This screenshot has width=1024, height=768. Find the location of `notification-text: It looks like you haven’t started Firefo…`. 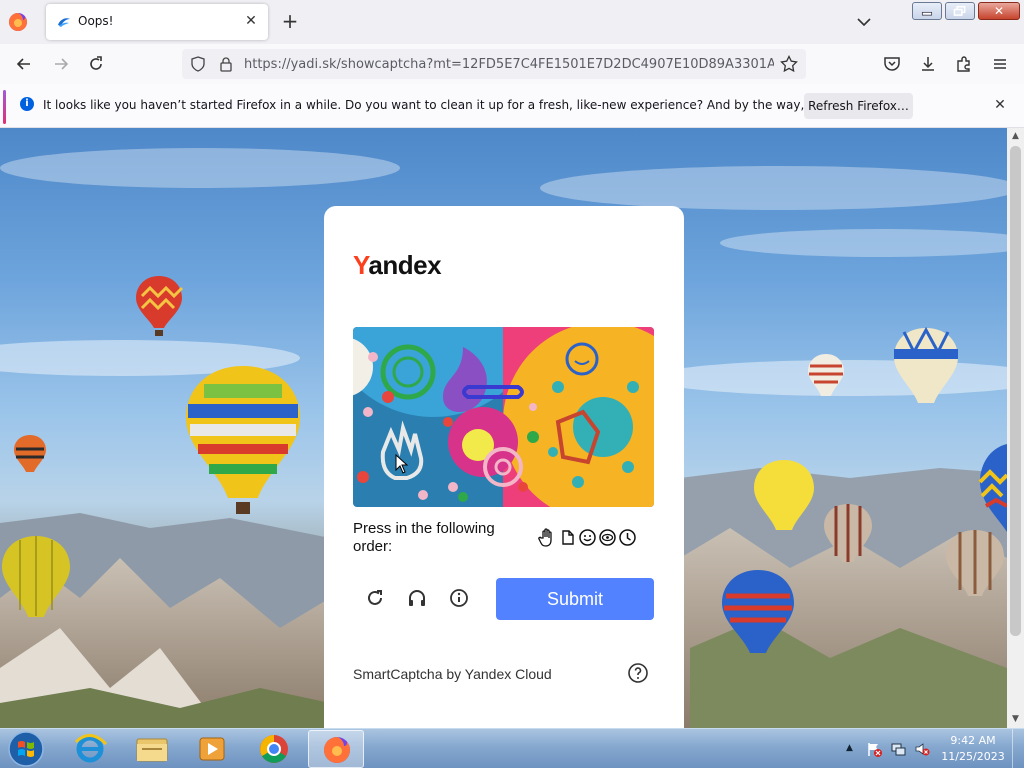

notification-text: It looks like you haven’t started Firefo… is located at coordinates (471, 105).